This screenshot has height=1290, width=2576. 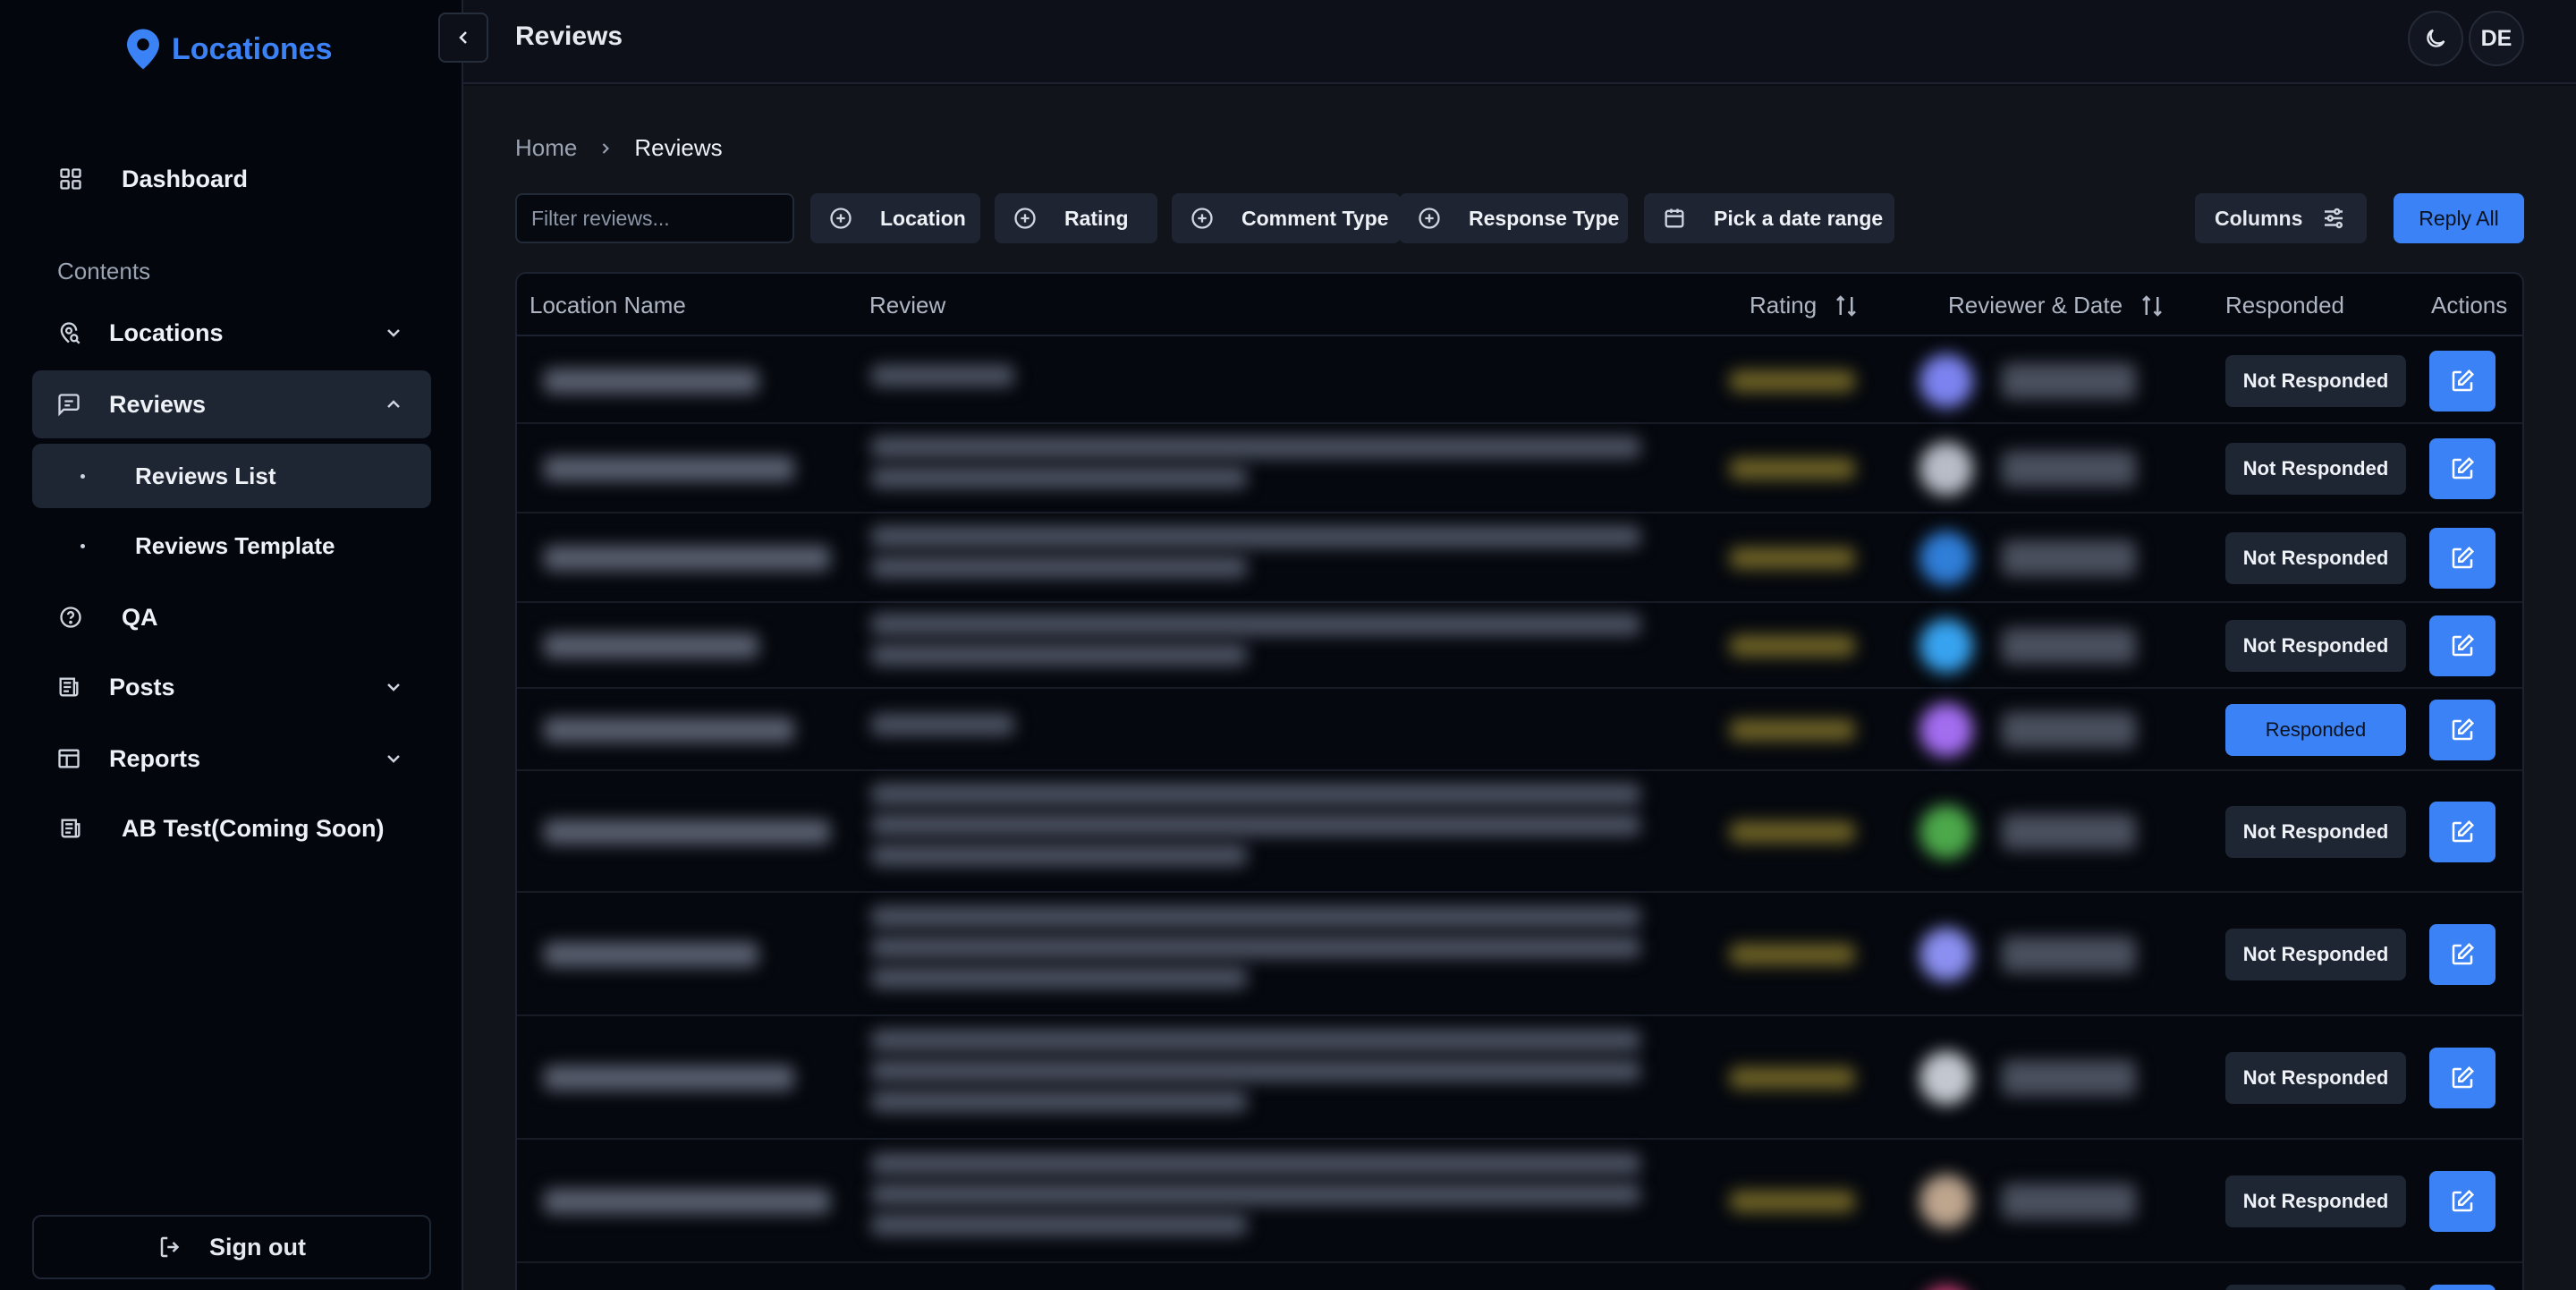 I want to click on sidebar-item-reviews: Reviews, so click(x=231, y=404).